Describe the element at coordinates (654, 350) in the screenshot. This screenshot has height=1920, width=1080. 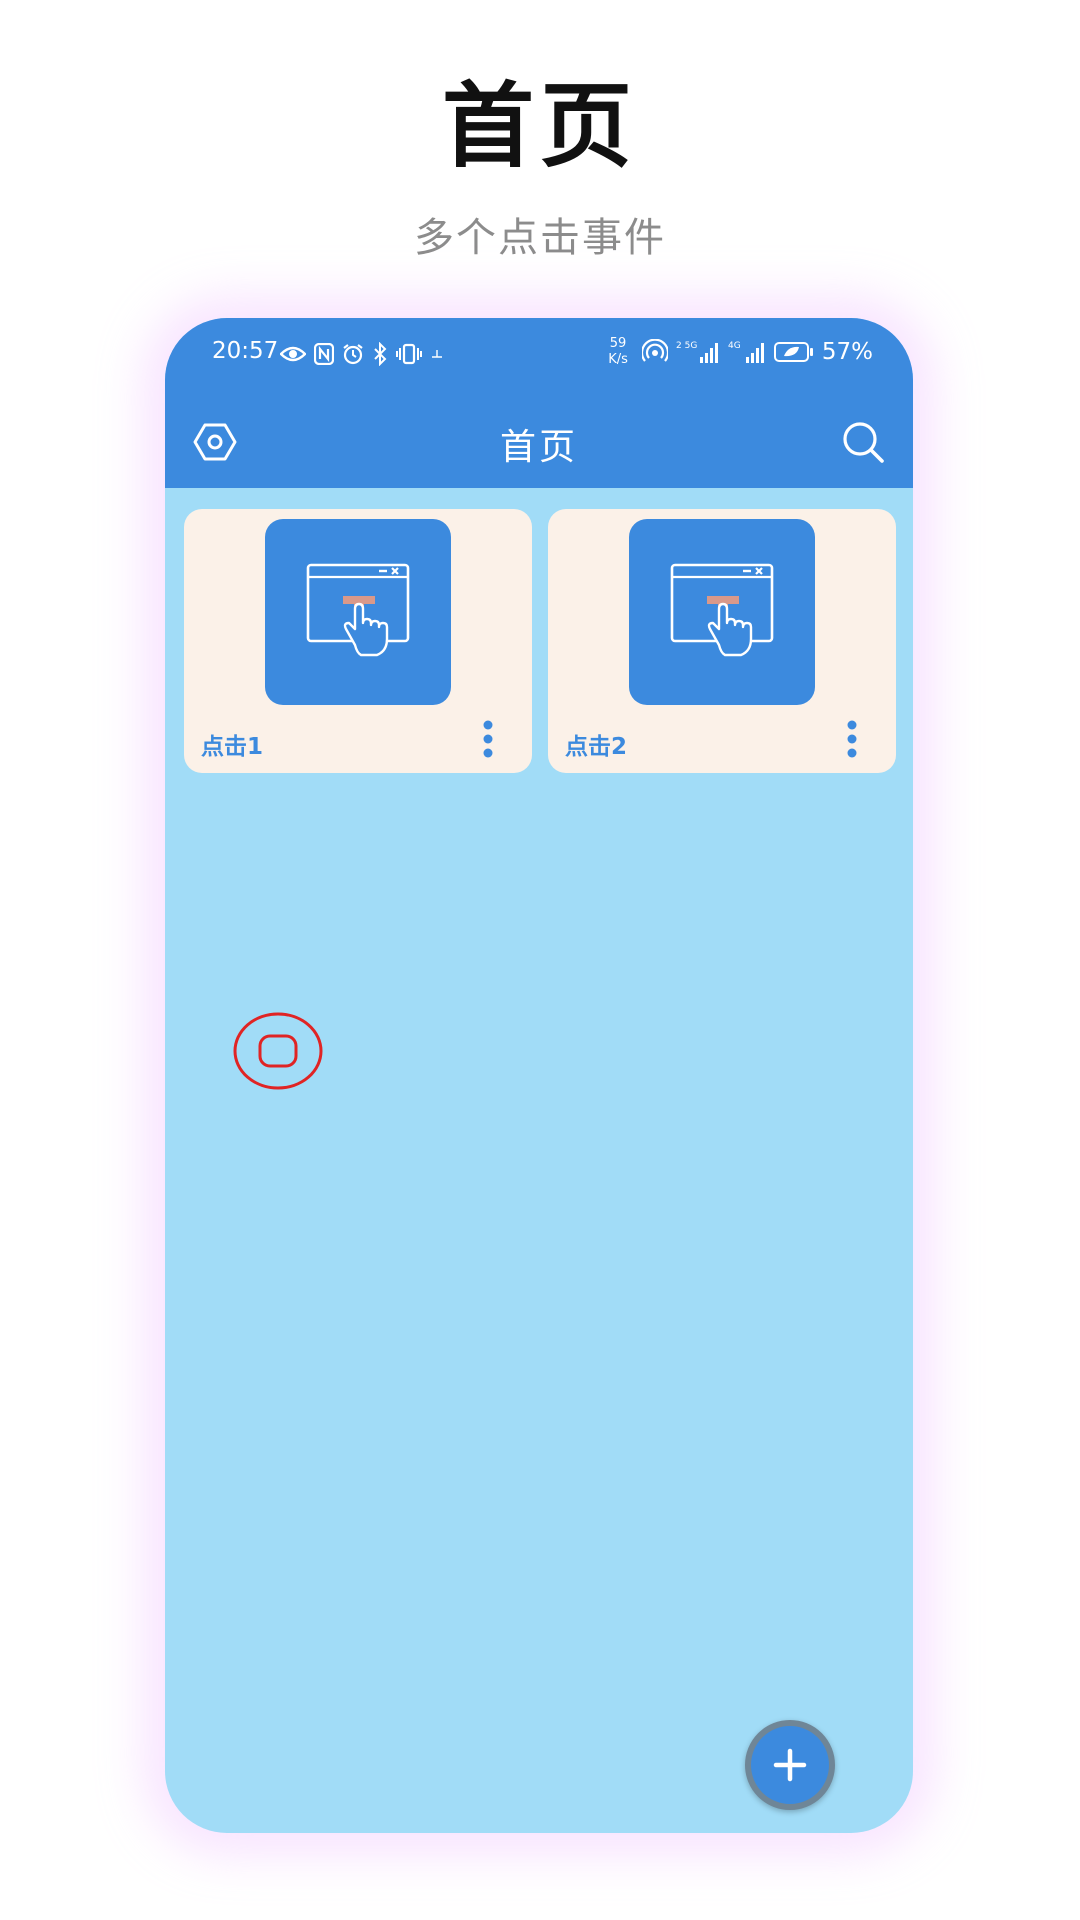
I see `hotspot-icon` at that location.